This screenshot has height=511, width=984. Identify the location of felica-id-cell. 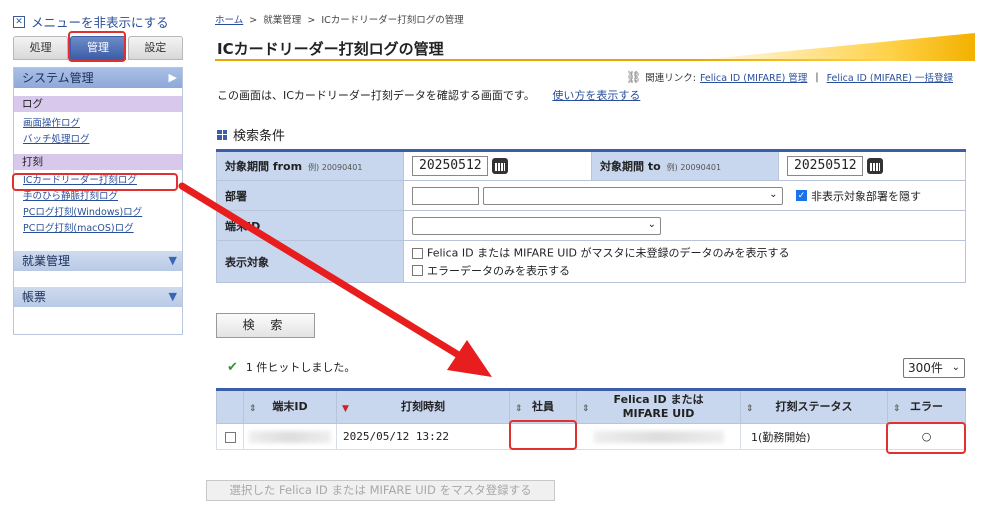
(658, 436).